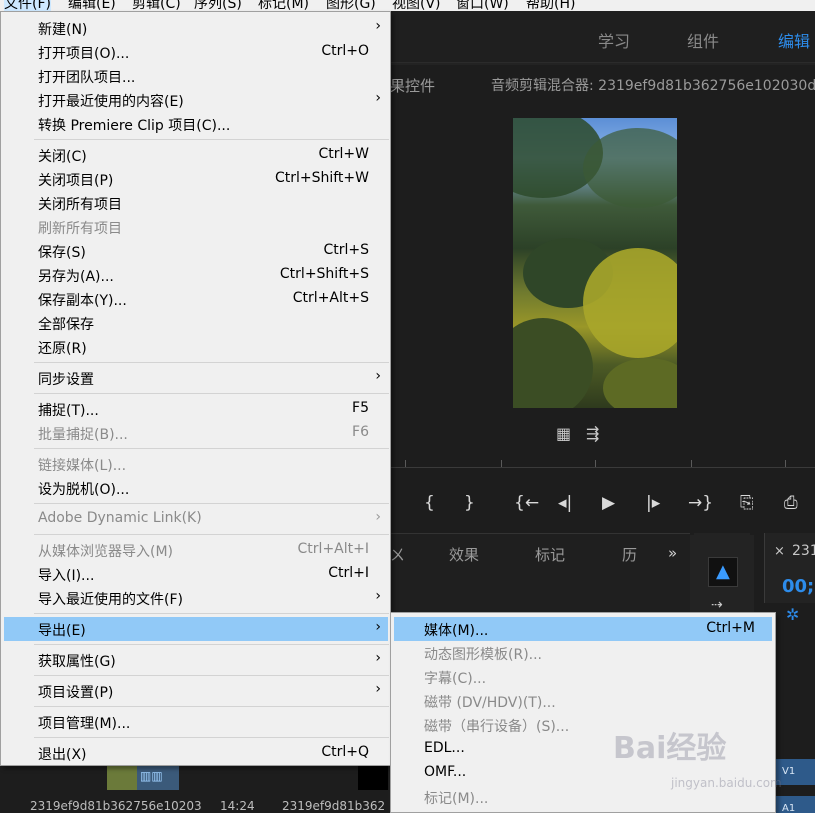 Image resolution: width=815 pixels, height=813 pixels. I want to click on menu-item-import: 导入(I)... Ctrl+I, so click(196, 574).